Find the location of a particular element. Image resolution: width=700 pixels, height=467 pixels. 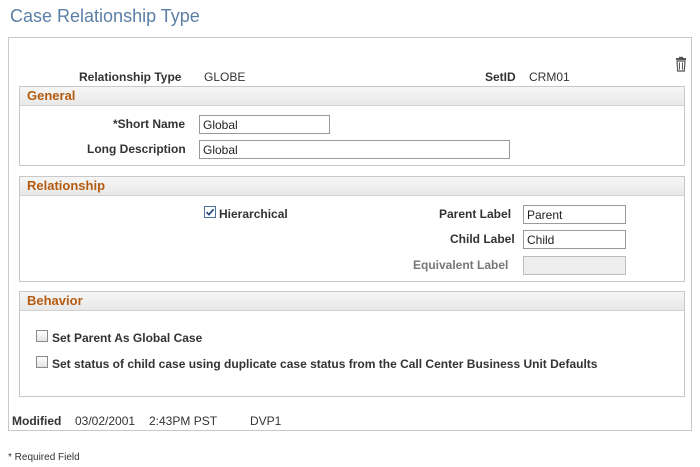

relationship-group-title: Relationship is located at coordinates (66, 185).